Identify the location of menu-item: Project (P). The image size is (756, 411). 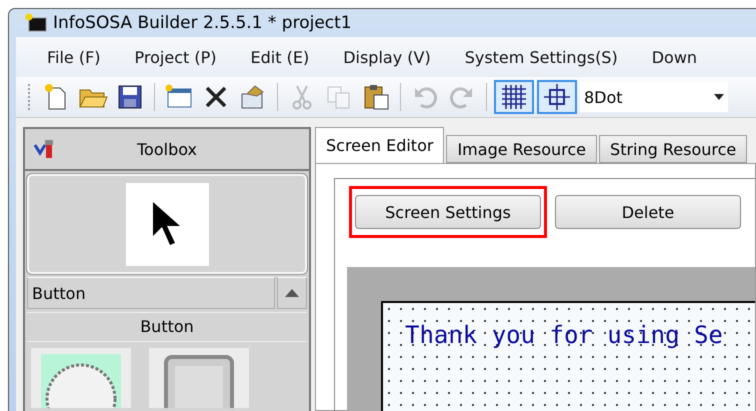
(176, 57).